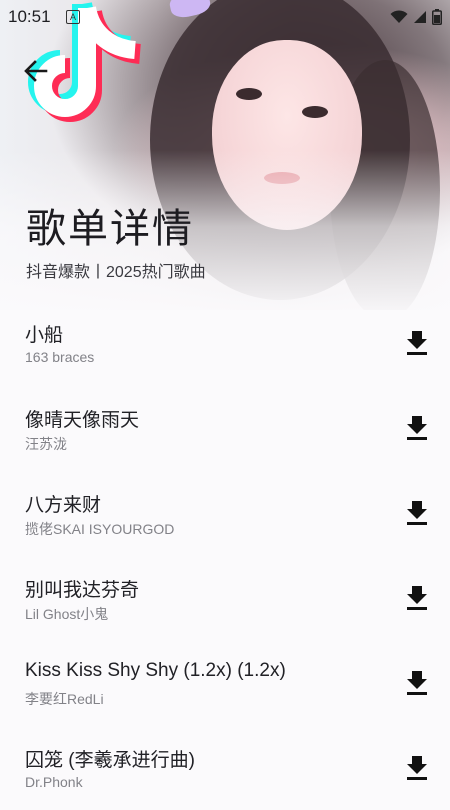  What do you see at coordinates (225, 342) in the screenshot?
I see `song-item: 小船 163 braces` at bounding box center [225, 342].